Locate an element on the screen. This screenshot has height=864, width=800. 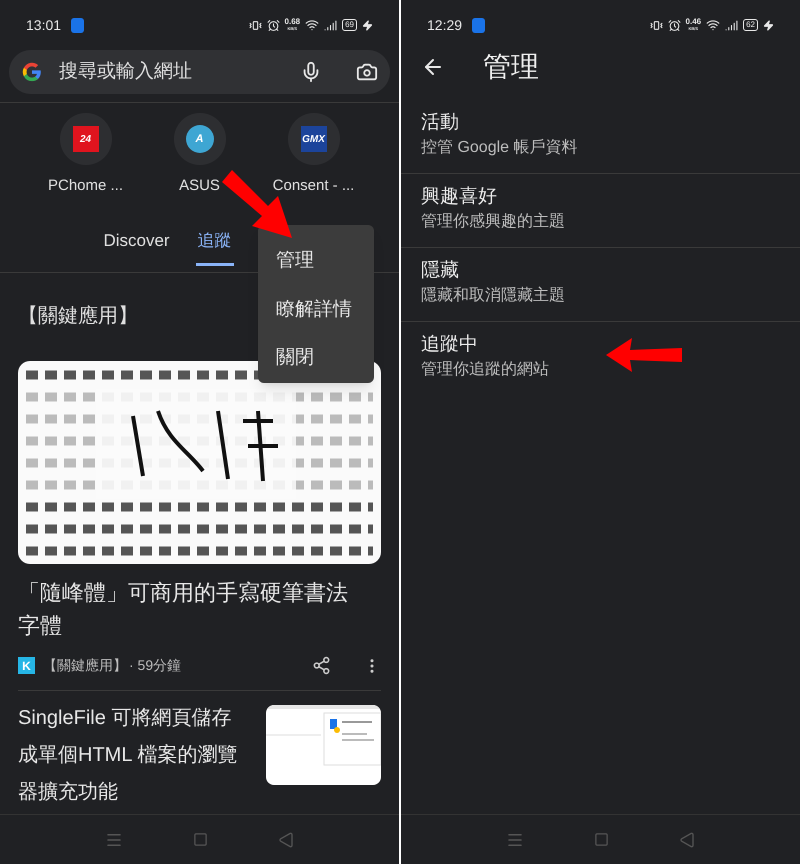
site-logo: A is located at coordinates (200, 139).